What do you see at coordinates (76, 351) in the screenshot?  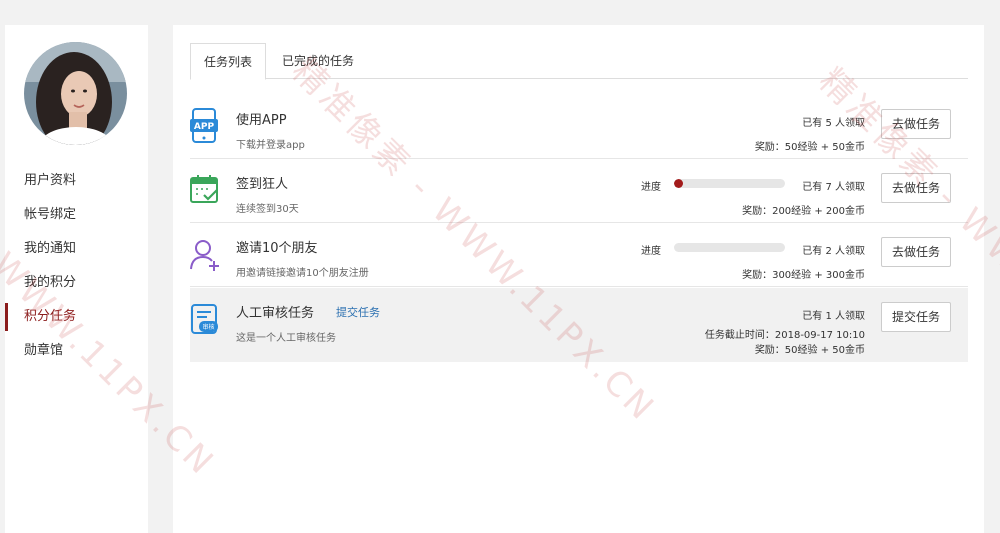 I see `sidebar-item-medals: 勋章馆` at bounding box center [76, 351].